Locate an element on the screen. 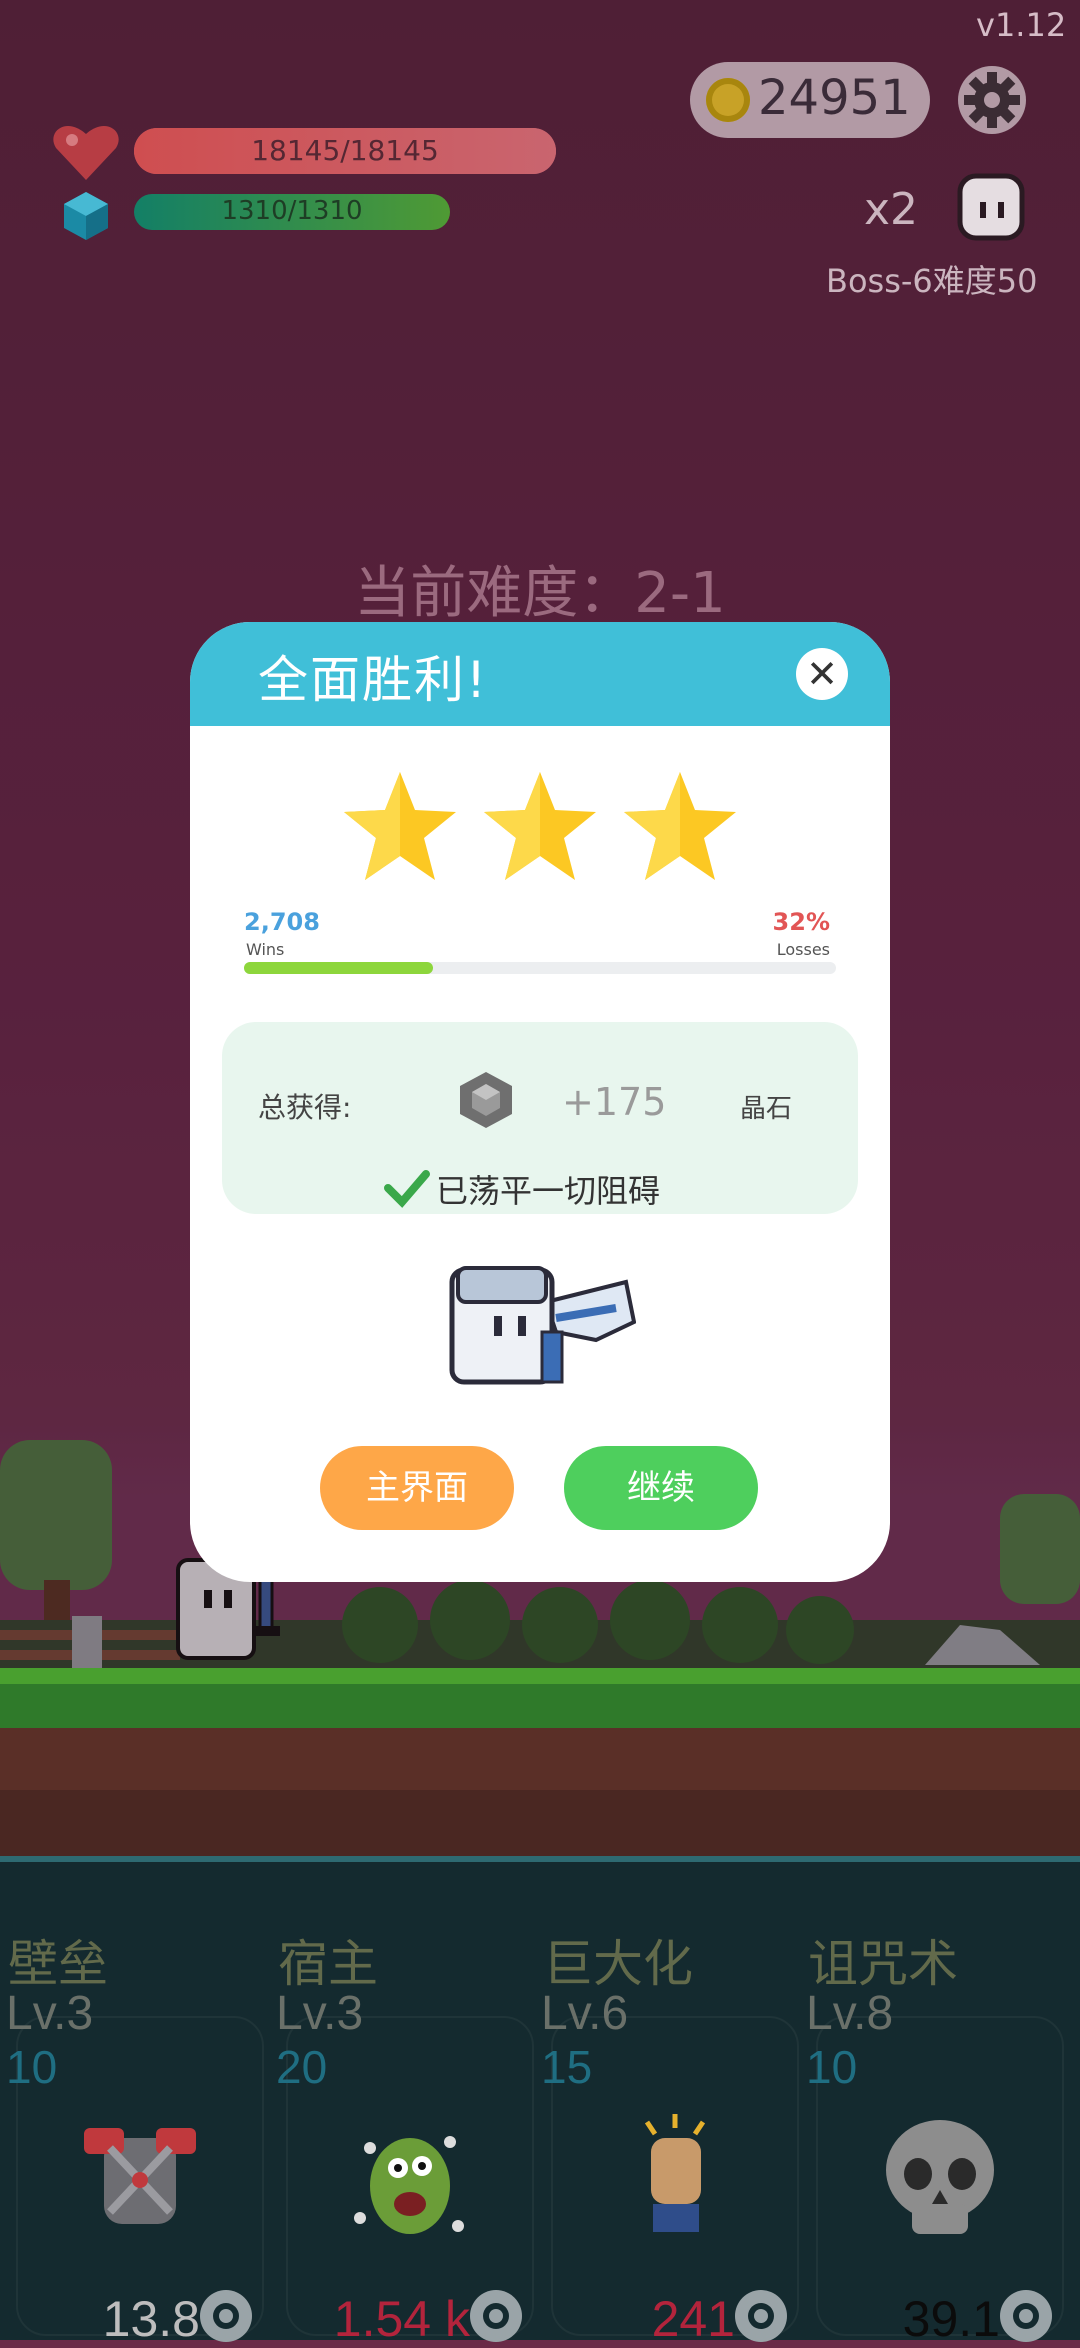 The height and width of the screenshot is (2348, 1080). speed-multiplier: x2 is located at coordinates (891, 209).